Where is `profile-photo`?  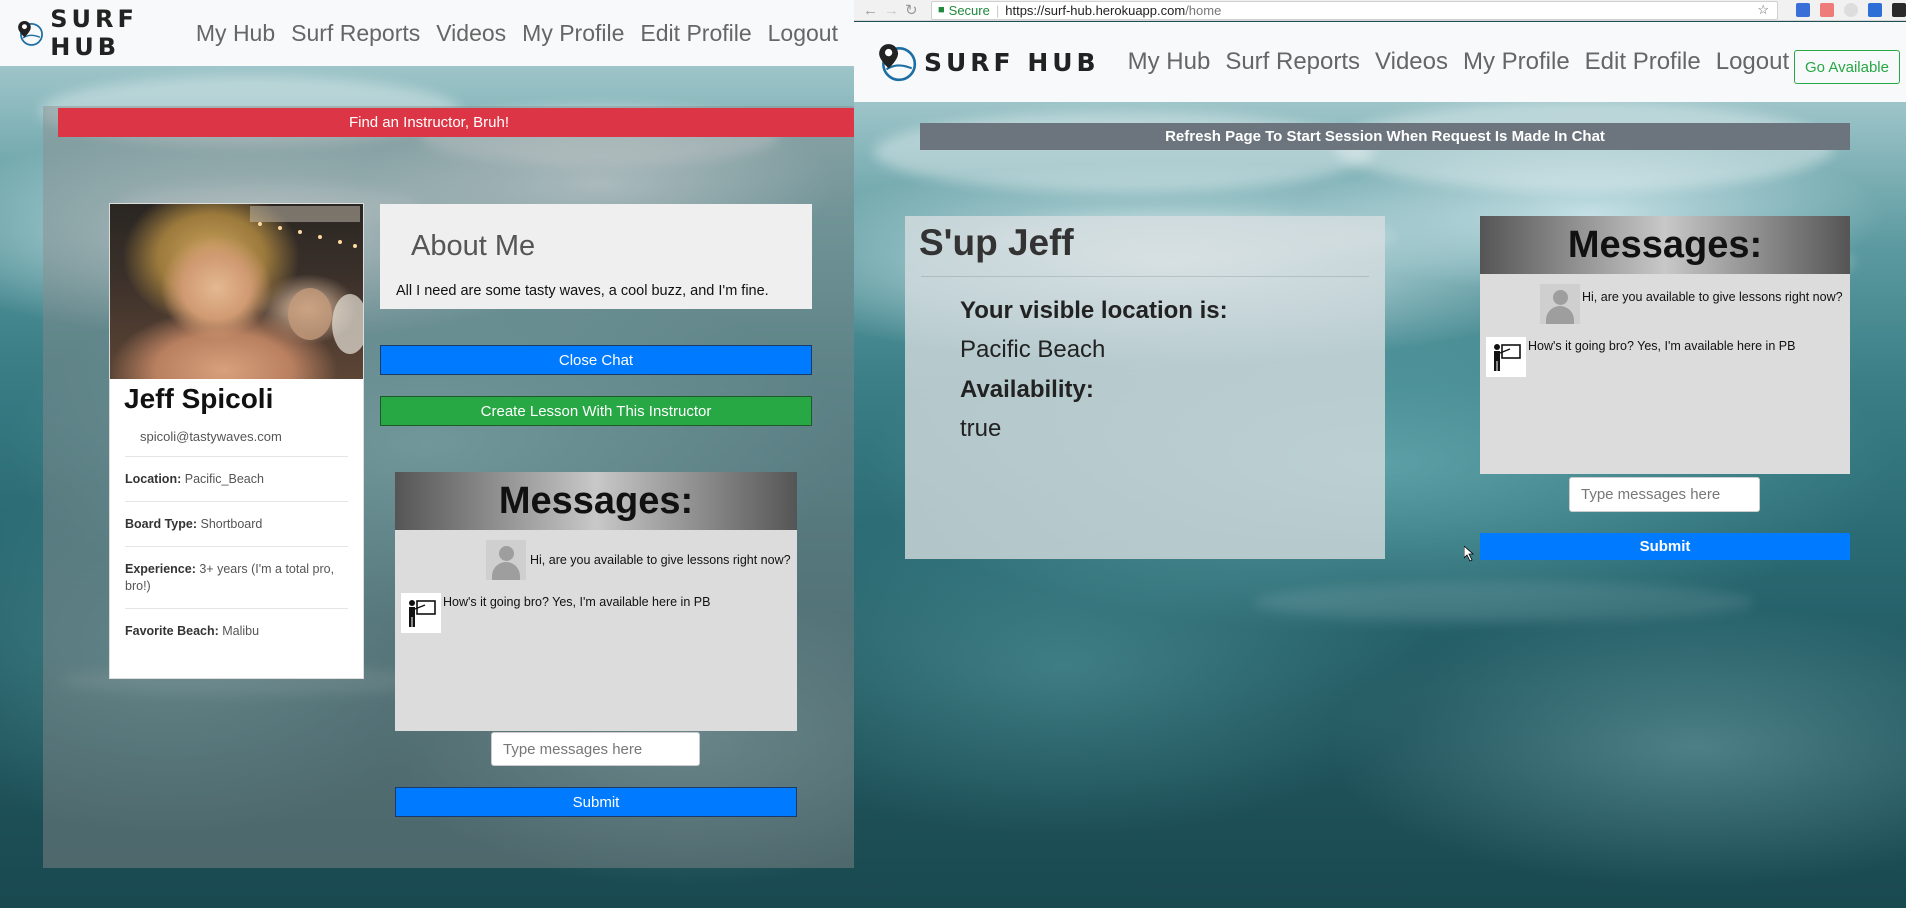 profile-photo is located at coordinates (236, 291).